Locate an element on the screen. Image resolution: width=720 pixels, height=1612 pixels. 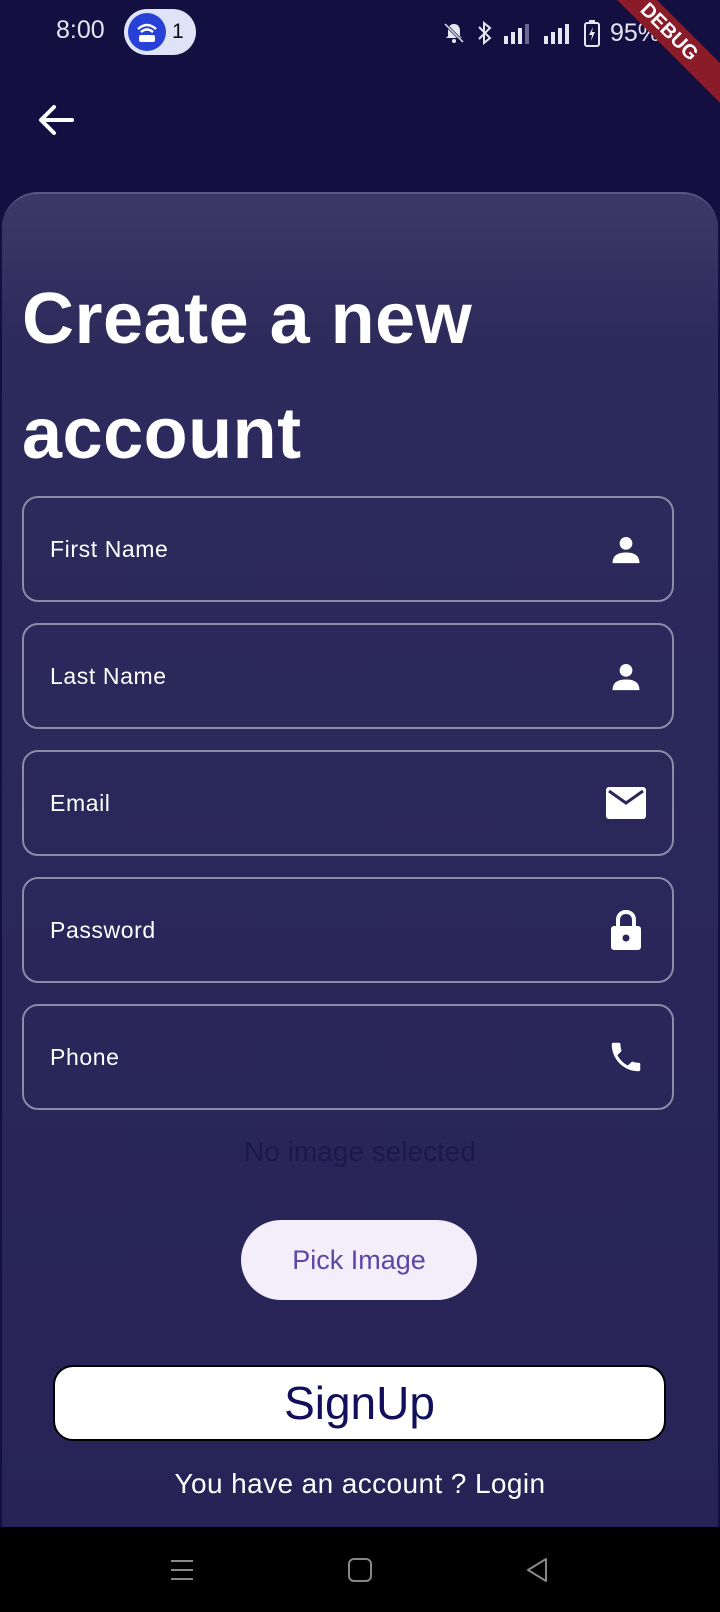
image-status-text: No image selected is located at coordinates (360, 1151).